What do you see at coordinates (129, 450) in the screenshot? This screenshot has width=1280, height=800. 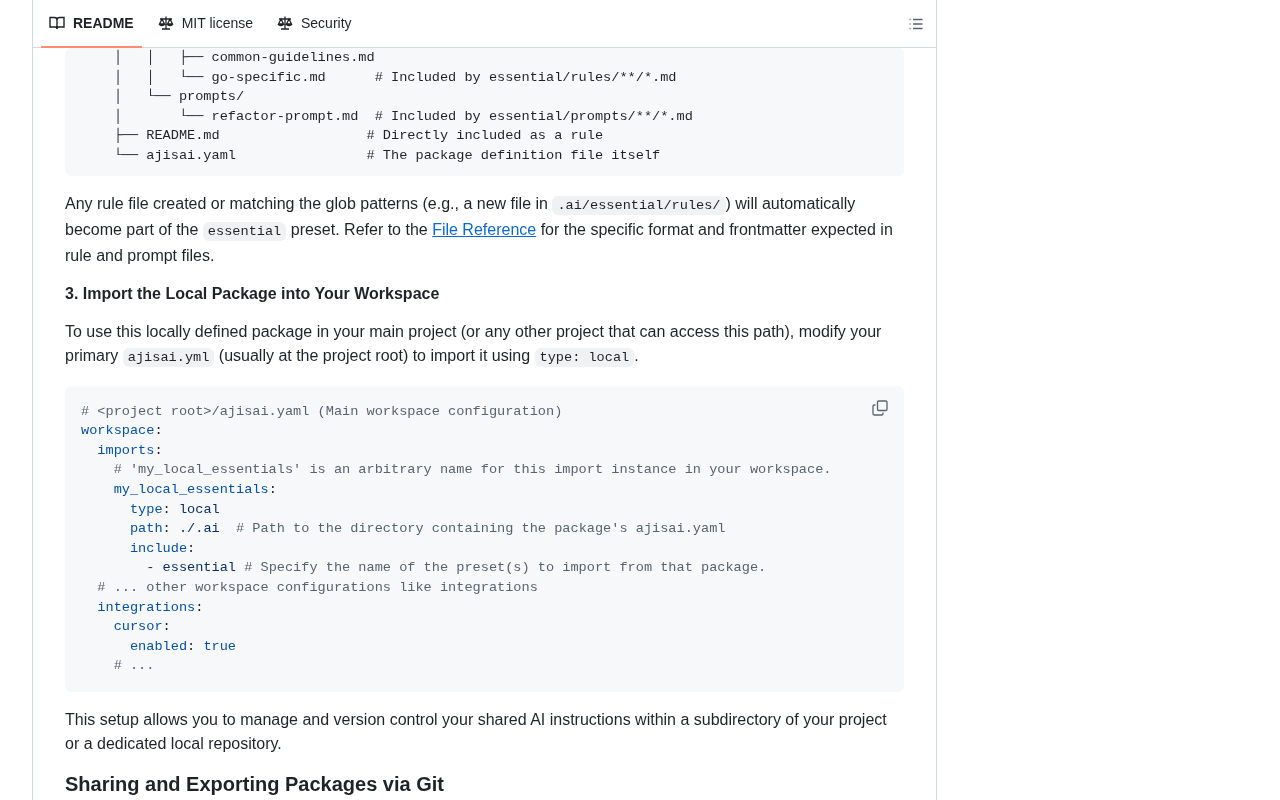 I see `code-line: imports:` at bounding box center [129, 450].